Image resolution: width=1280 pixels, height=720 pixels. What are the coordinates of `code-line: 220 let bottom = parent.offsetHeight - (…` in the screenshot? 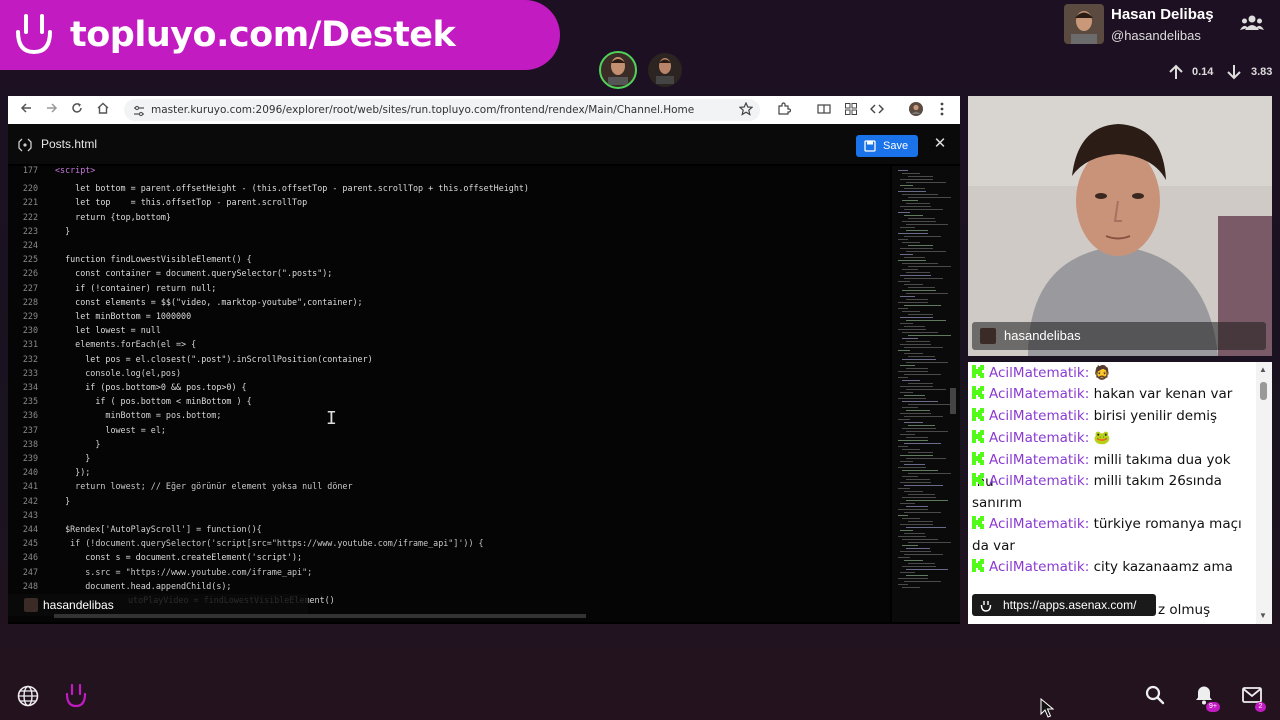 It's located at (449, 188).